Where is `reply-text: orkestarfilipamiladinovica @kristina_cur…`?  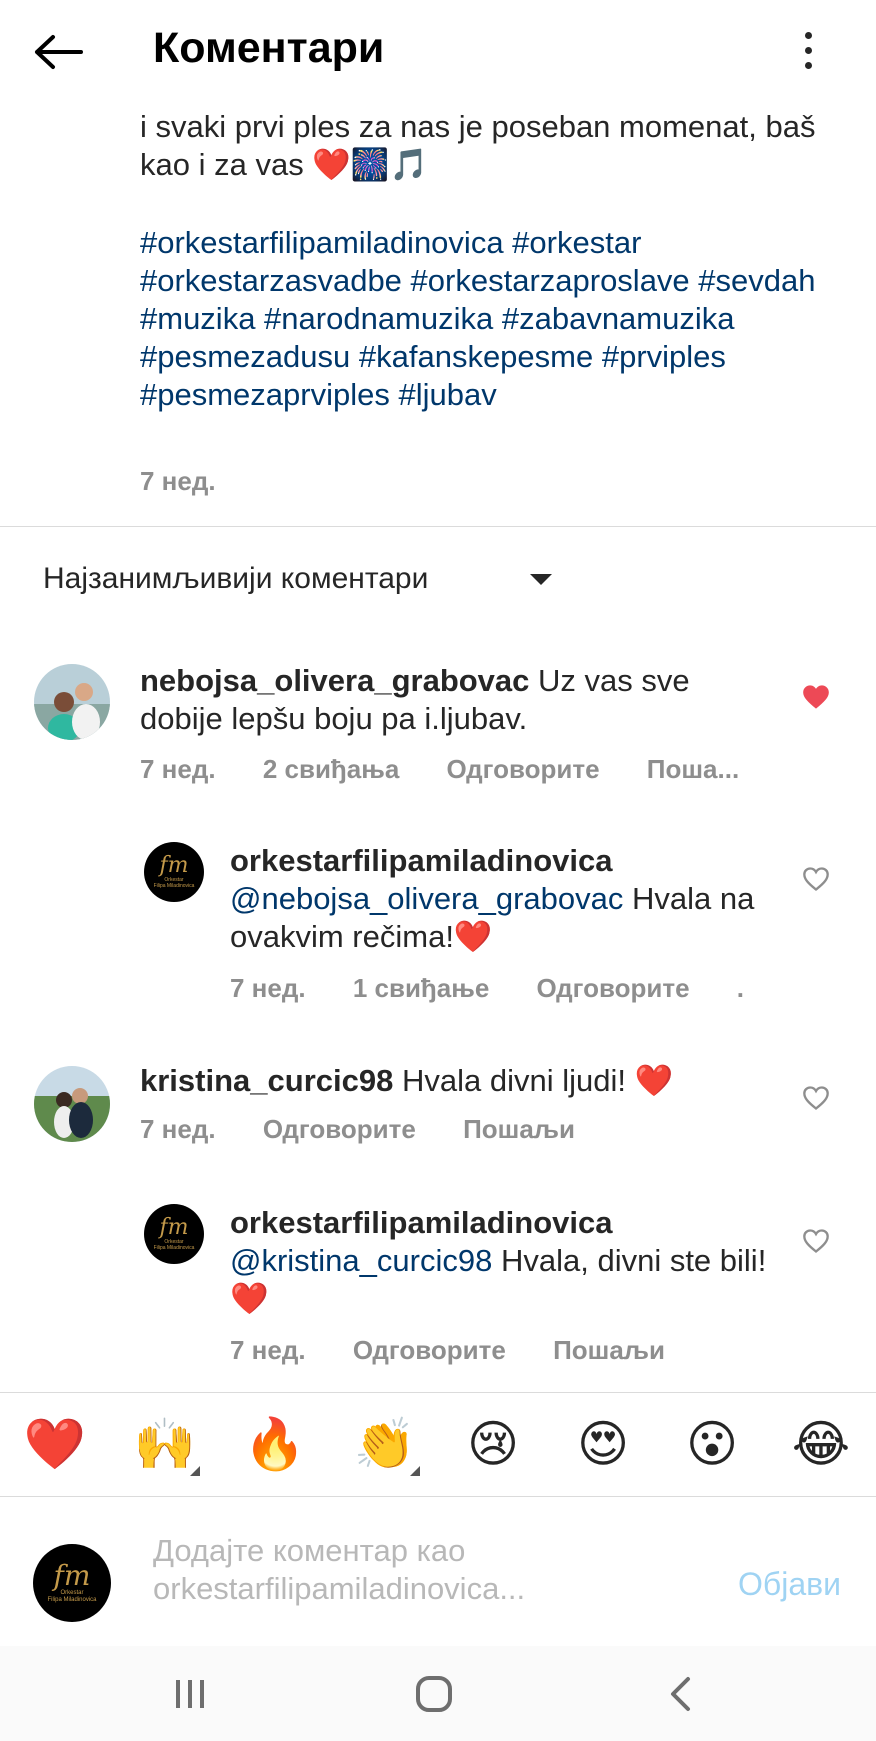 reply-text: orkestarfilipamiladinovica @kristina_cur… is located at coordinates (505, 1261).